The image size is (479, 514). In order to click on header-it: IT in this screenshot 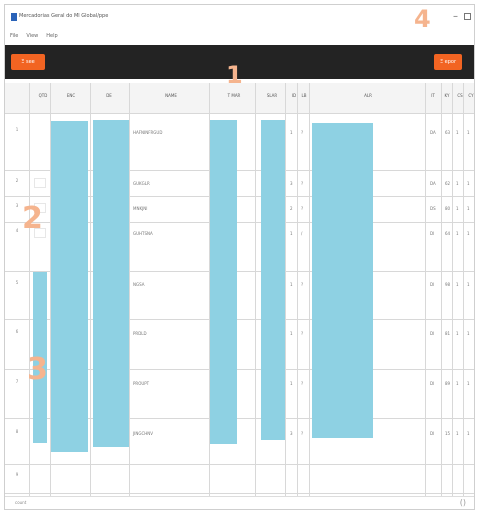, I will do `click(433, 95)`.